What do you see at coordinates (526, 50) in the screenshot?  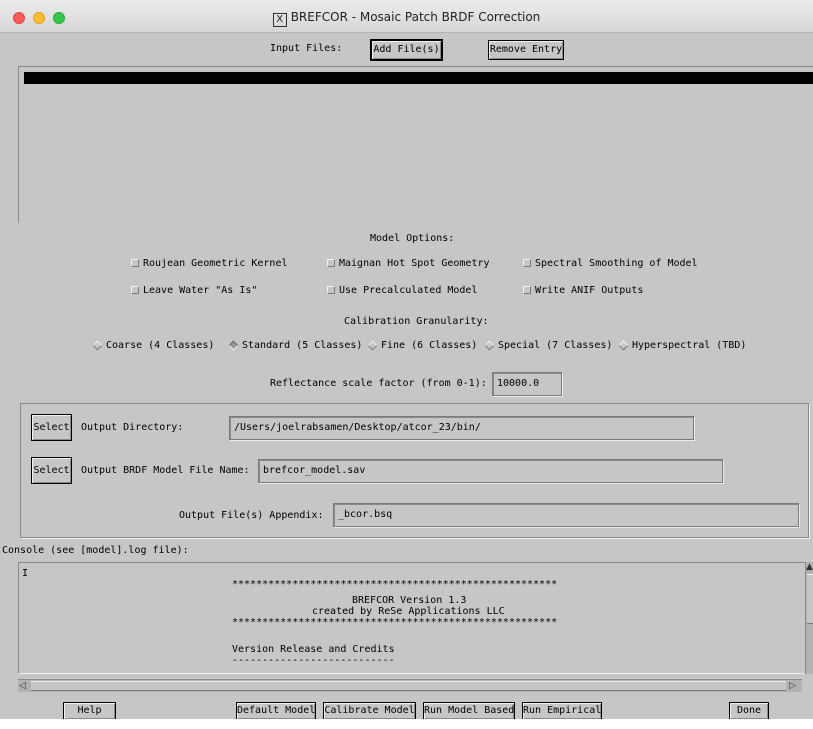 I see `remove-entry-button: Remove Entry` at bounding box center [526, 50].